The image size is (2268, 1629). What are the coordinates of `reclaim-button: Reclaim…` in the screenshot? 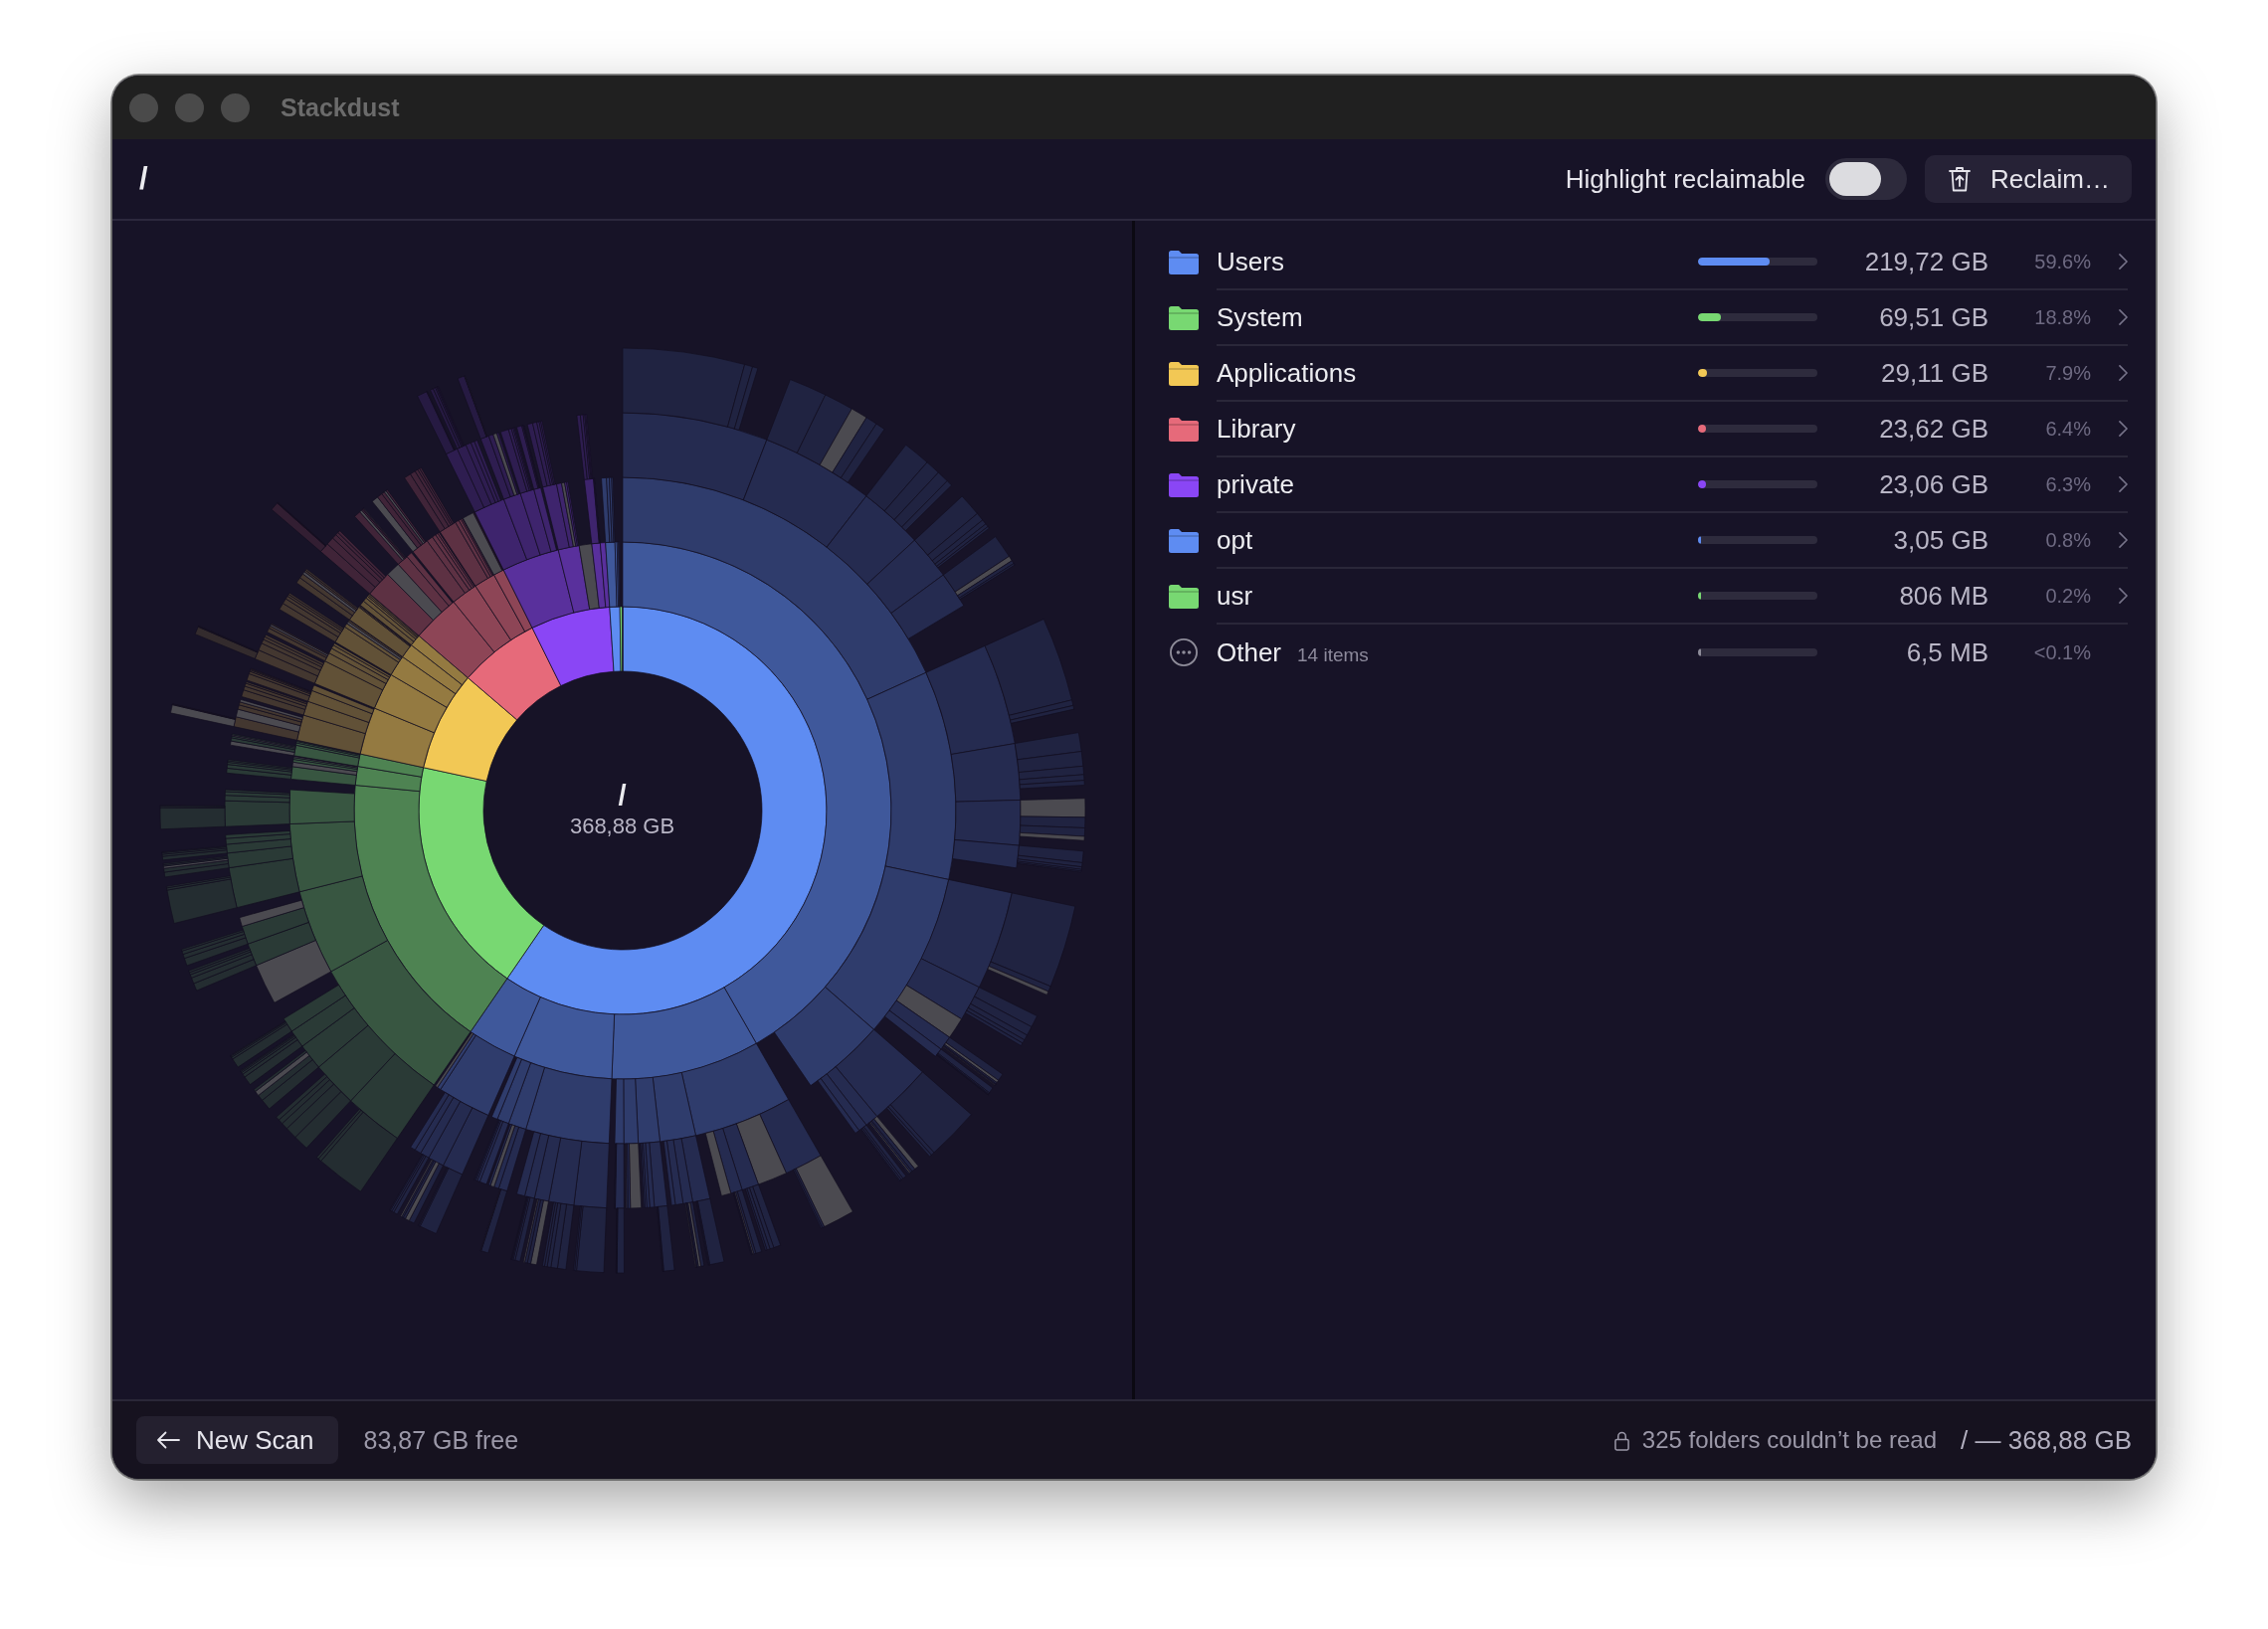 It's located at (2028, 179).